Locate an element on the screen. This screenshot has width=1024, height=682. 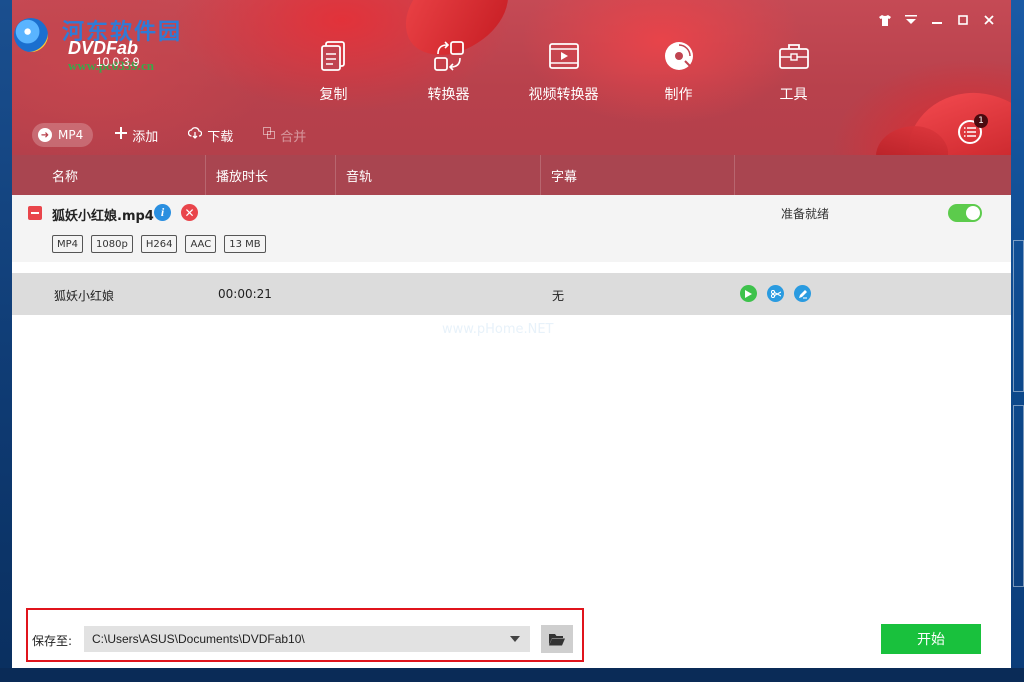
browse-folder-button is located at coordinates (557, 639).